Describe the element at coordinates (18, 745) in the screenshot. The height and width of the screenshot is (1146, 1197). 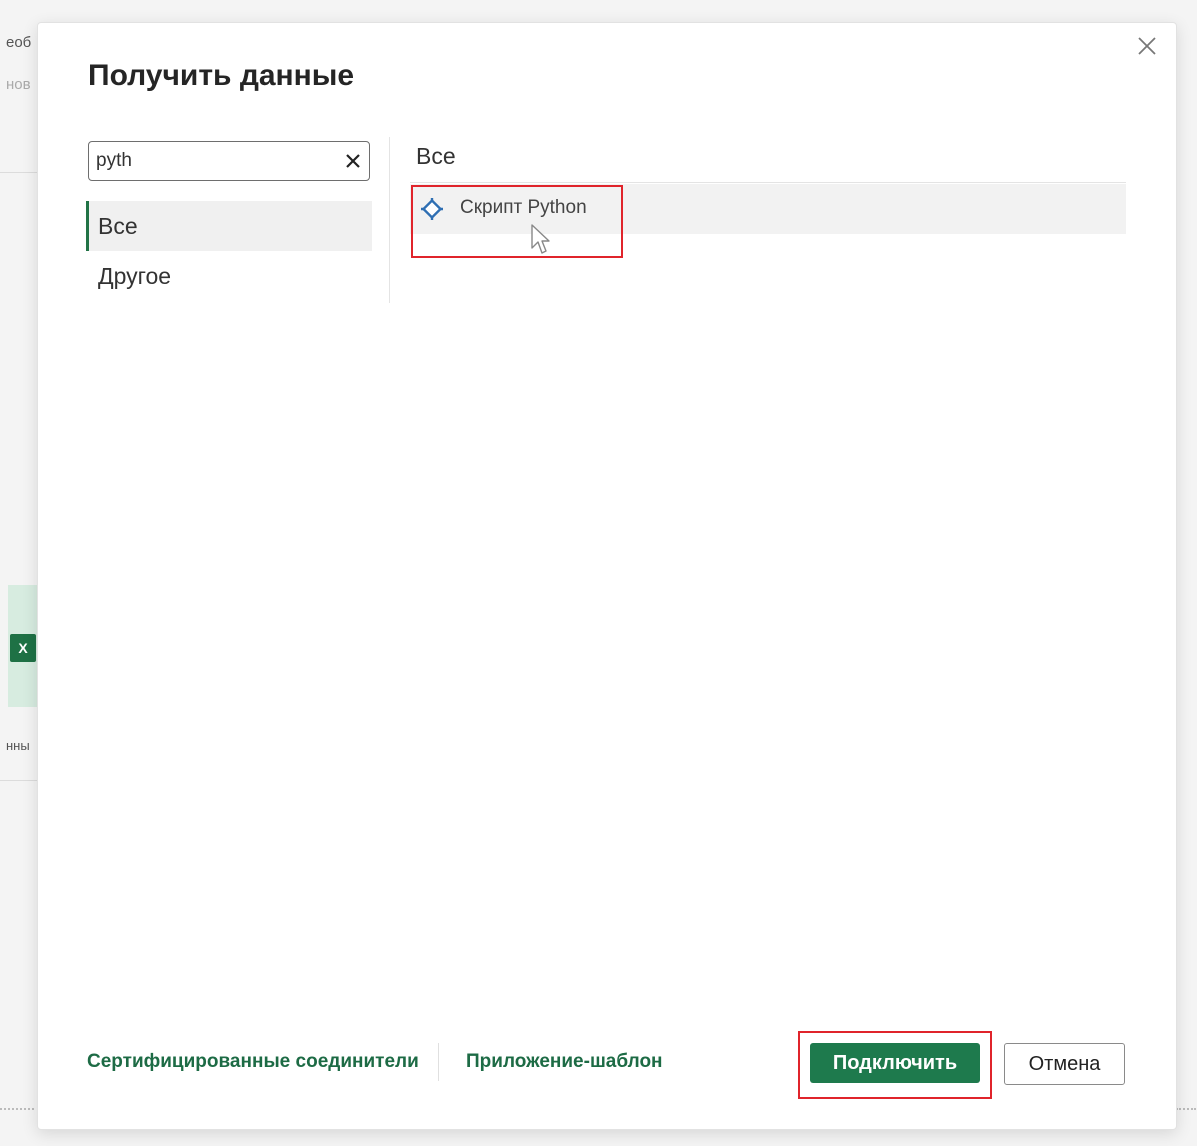
I see `background-label: нны` at that location.